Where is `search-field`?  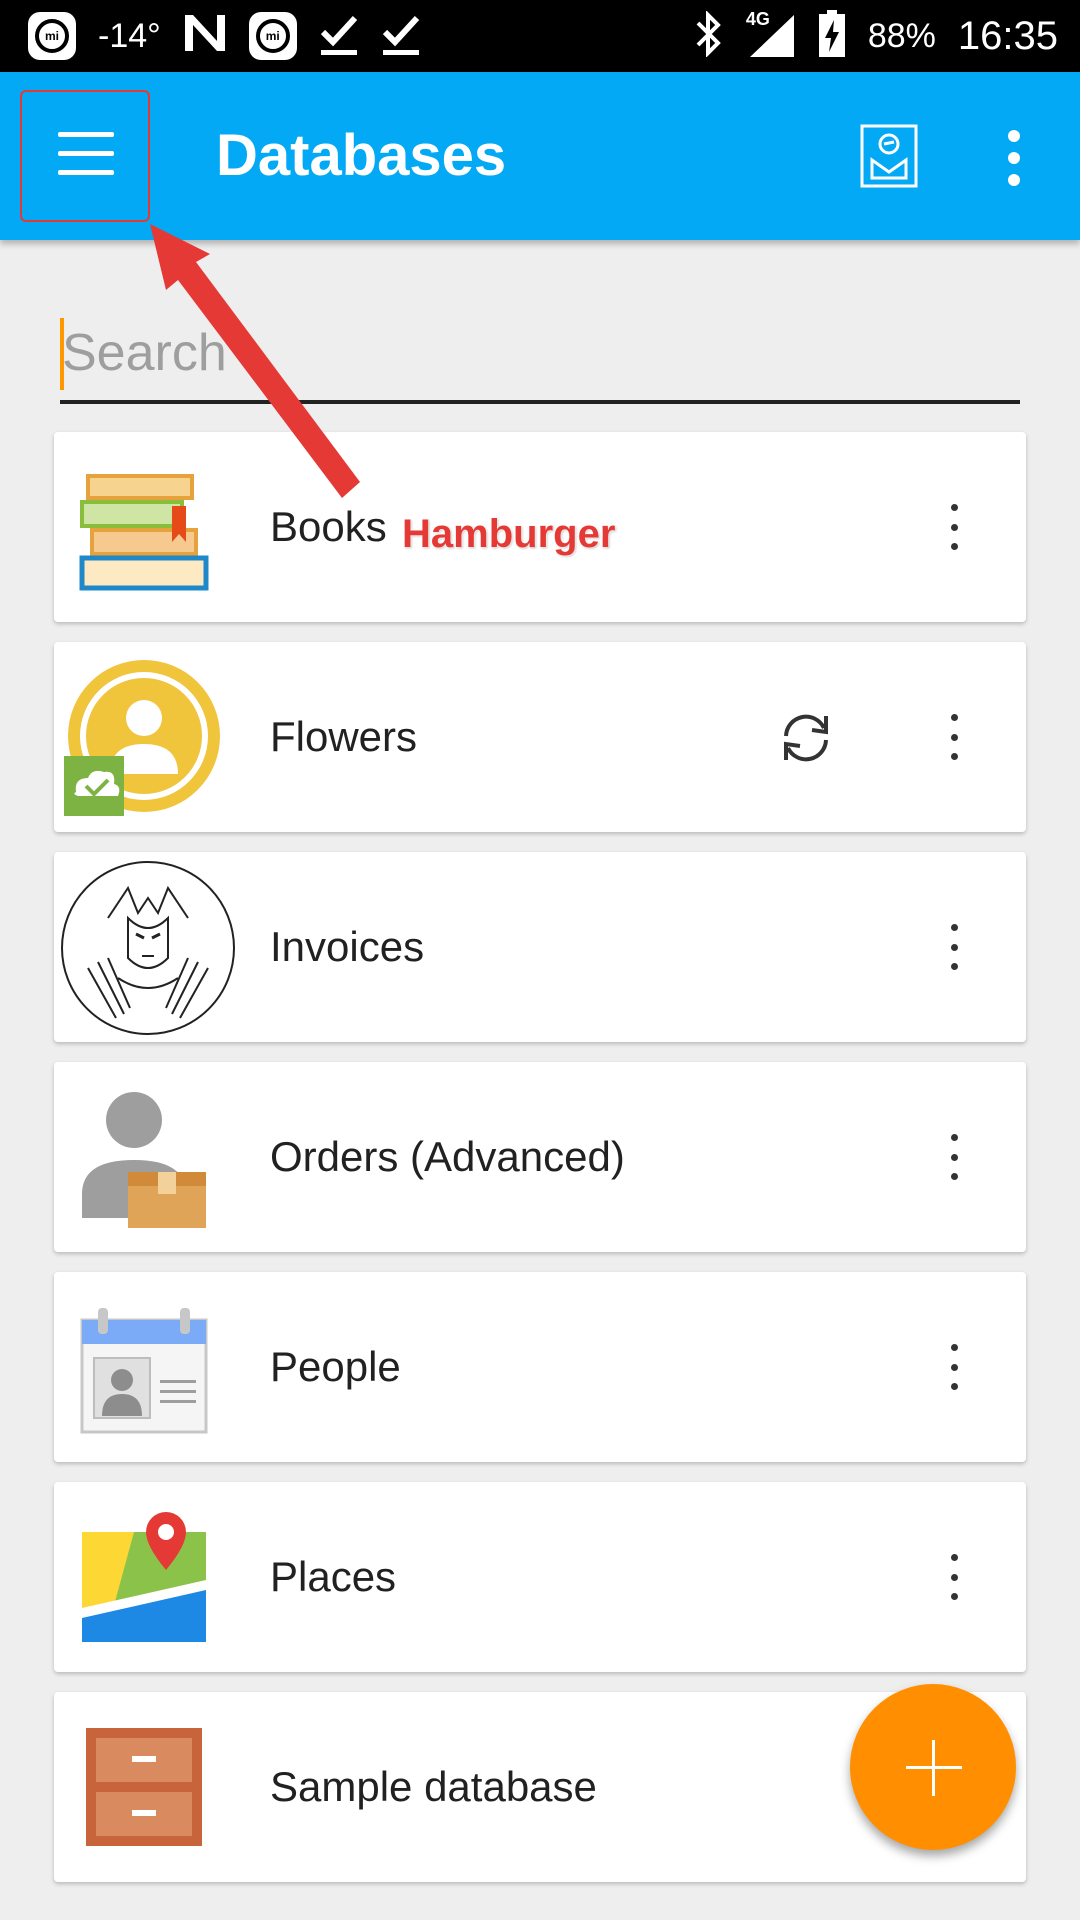 search-field is located at coordinates (540, 357).